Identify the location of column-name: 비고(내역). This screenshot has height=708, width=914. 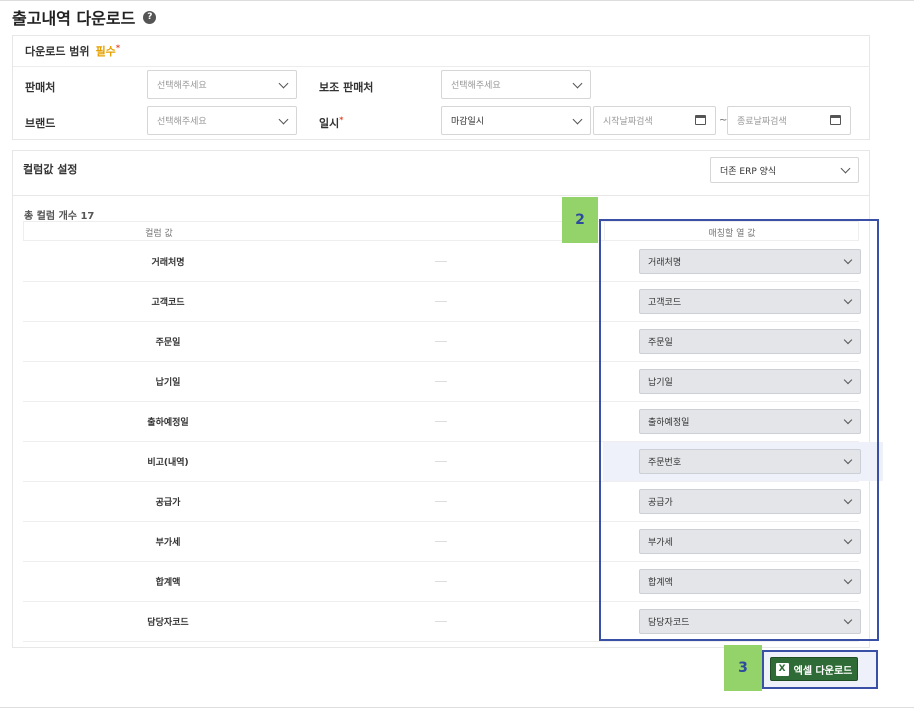
(168, 463).